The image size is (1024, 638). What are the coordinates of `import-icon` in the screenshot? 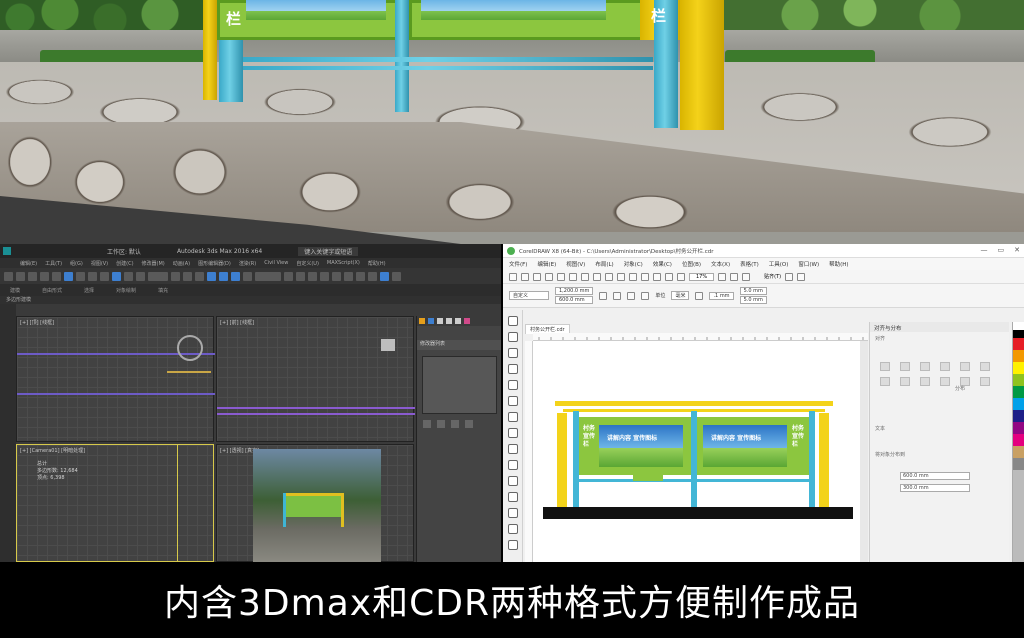 It's located at (633, 276).